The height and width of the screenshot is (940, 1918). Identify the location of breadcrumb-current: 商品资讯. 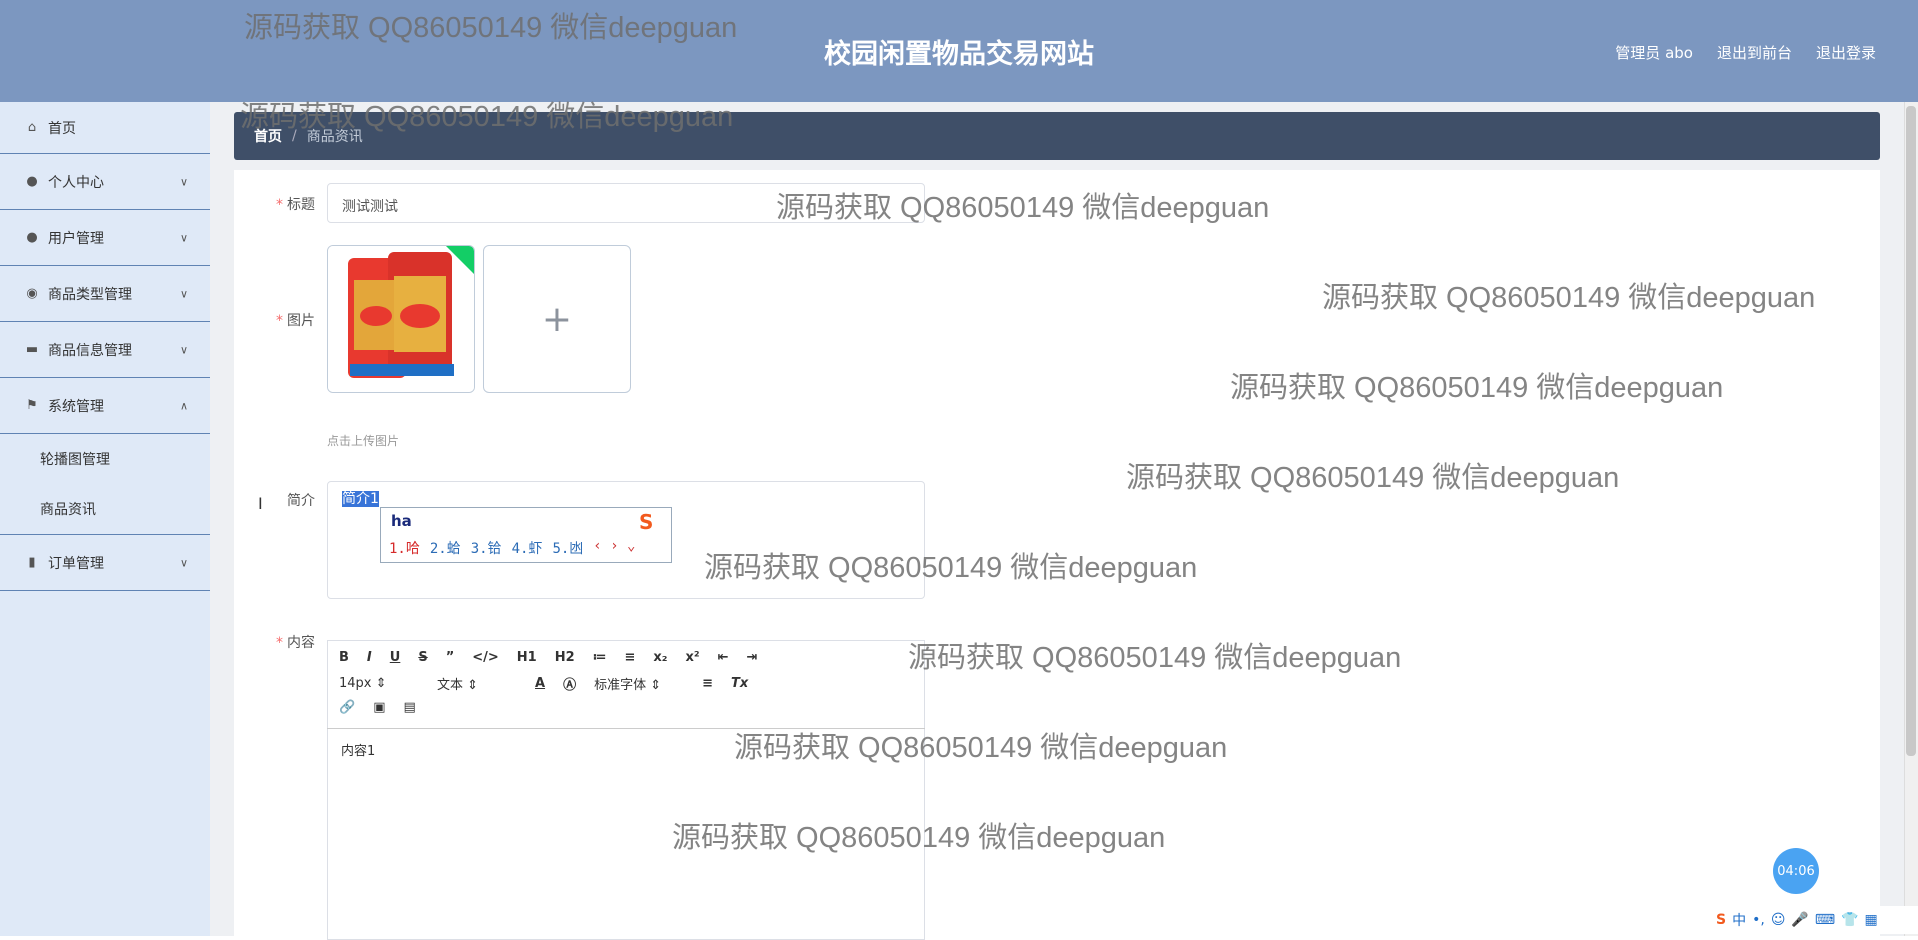
(334, 137).